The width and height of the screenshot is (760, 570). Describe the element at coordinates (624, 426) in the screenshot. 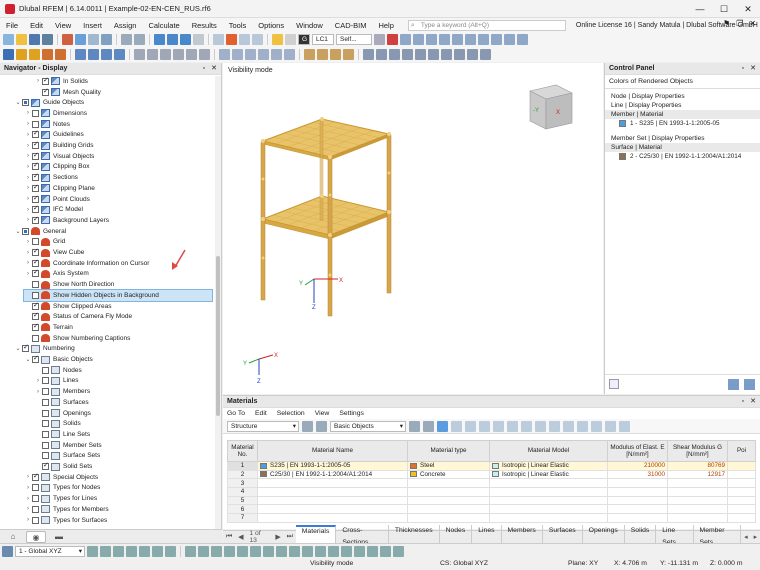

I see `settings-table-icon` at that location.